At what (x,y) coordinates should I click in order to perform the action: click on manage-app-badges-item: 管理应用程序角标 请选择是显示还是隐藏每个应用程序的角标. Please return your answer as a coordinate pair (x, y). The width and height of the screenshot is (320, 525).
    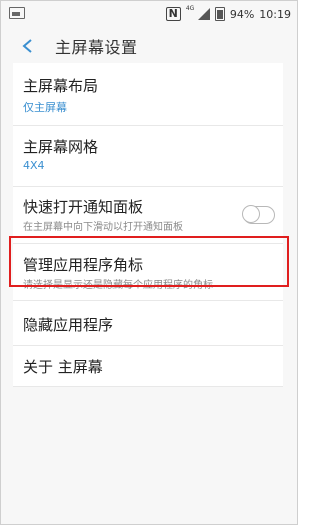
    Looking at the image, I should click on (148, 272).